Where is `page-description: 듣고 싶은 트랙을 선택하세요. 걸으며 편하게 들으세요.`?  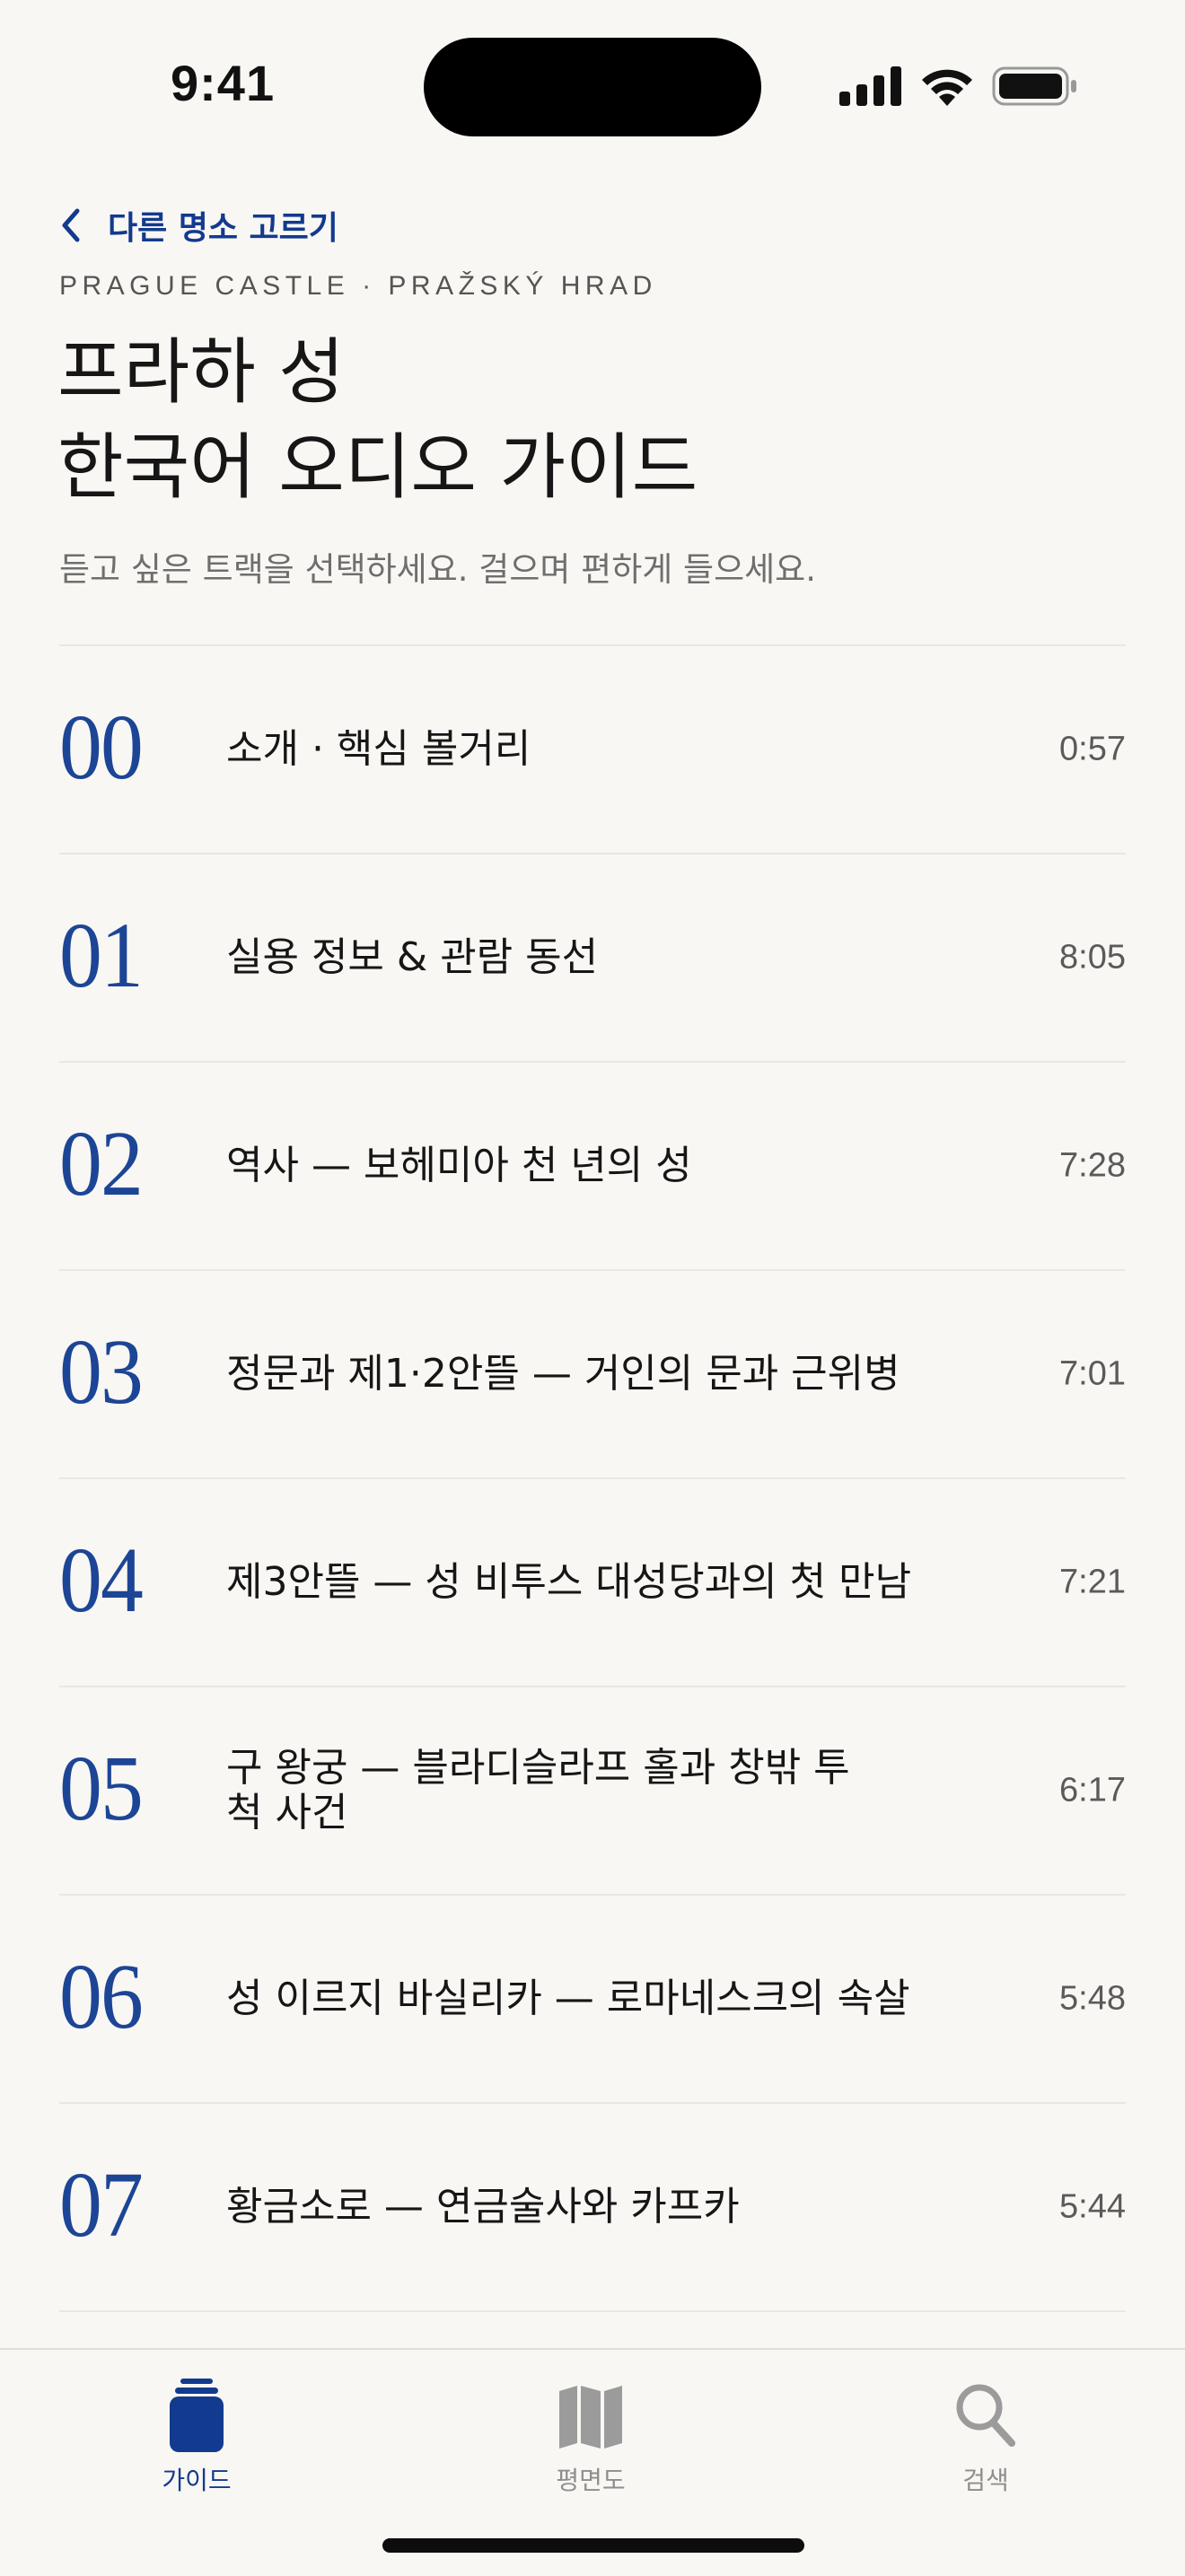
page-description: 듣고 싶은 트랙을 선택하세요. 걸으며 편하게 들으세요. is located at coordinates (437, 569).